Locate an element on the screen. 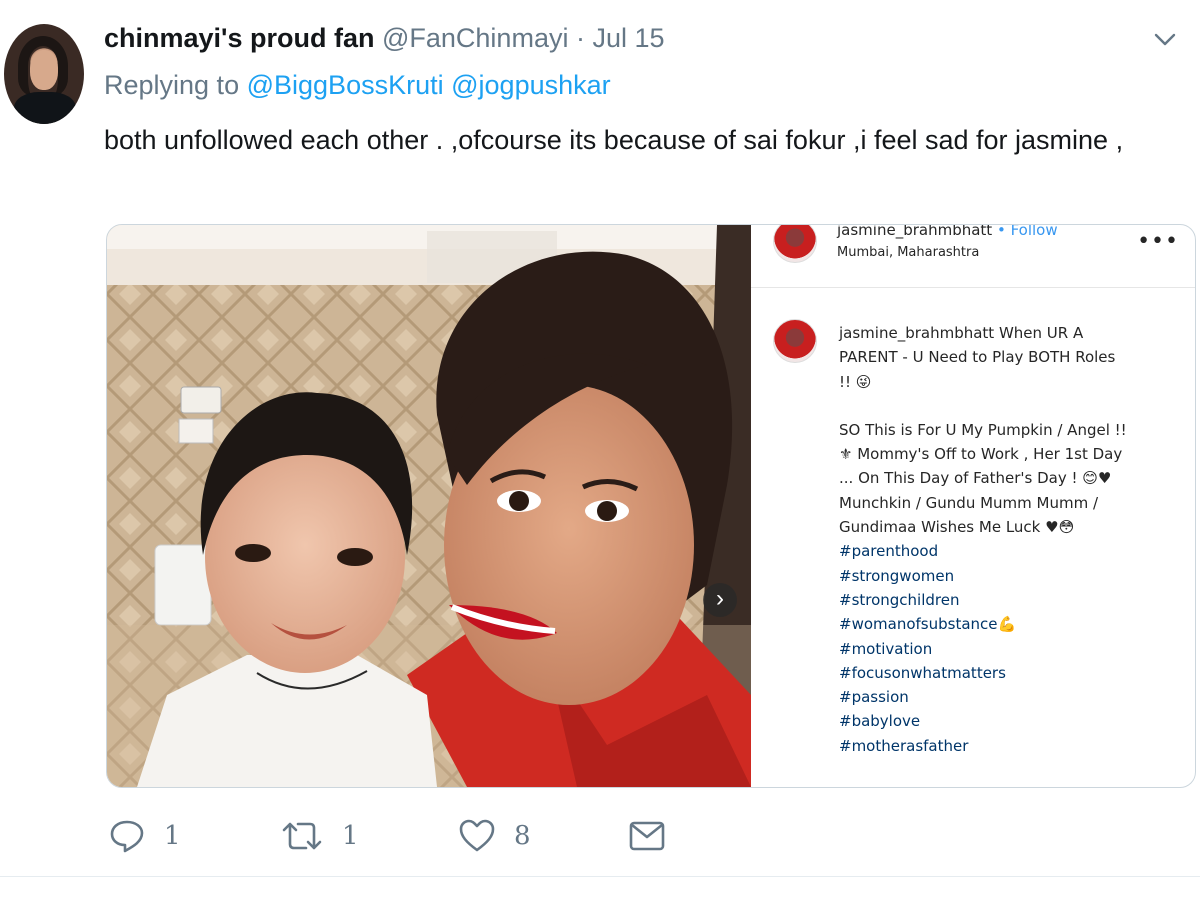 Image resolution: width=1200 pixels, height=899 pixels. hashtag-link: #passion is located at coordinates (1009, 697).